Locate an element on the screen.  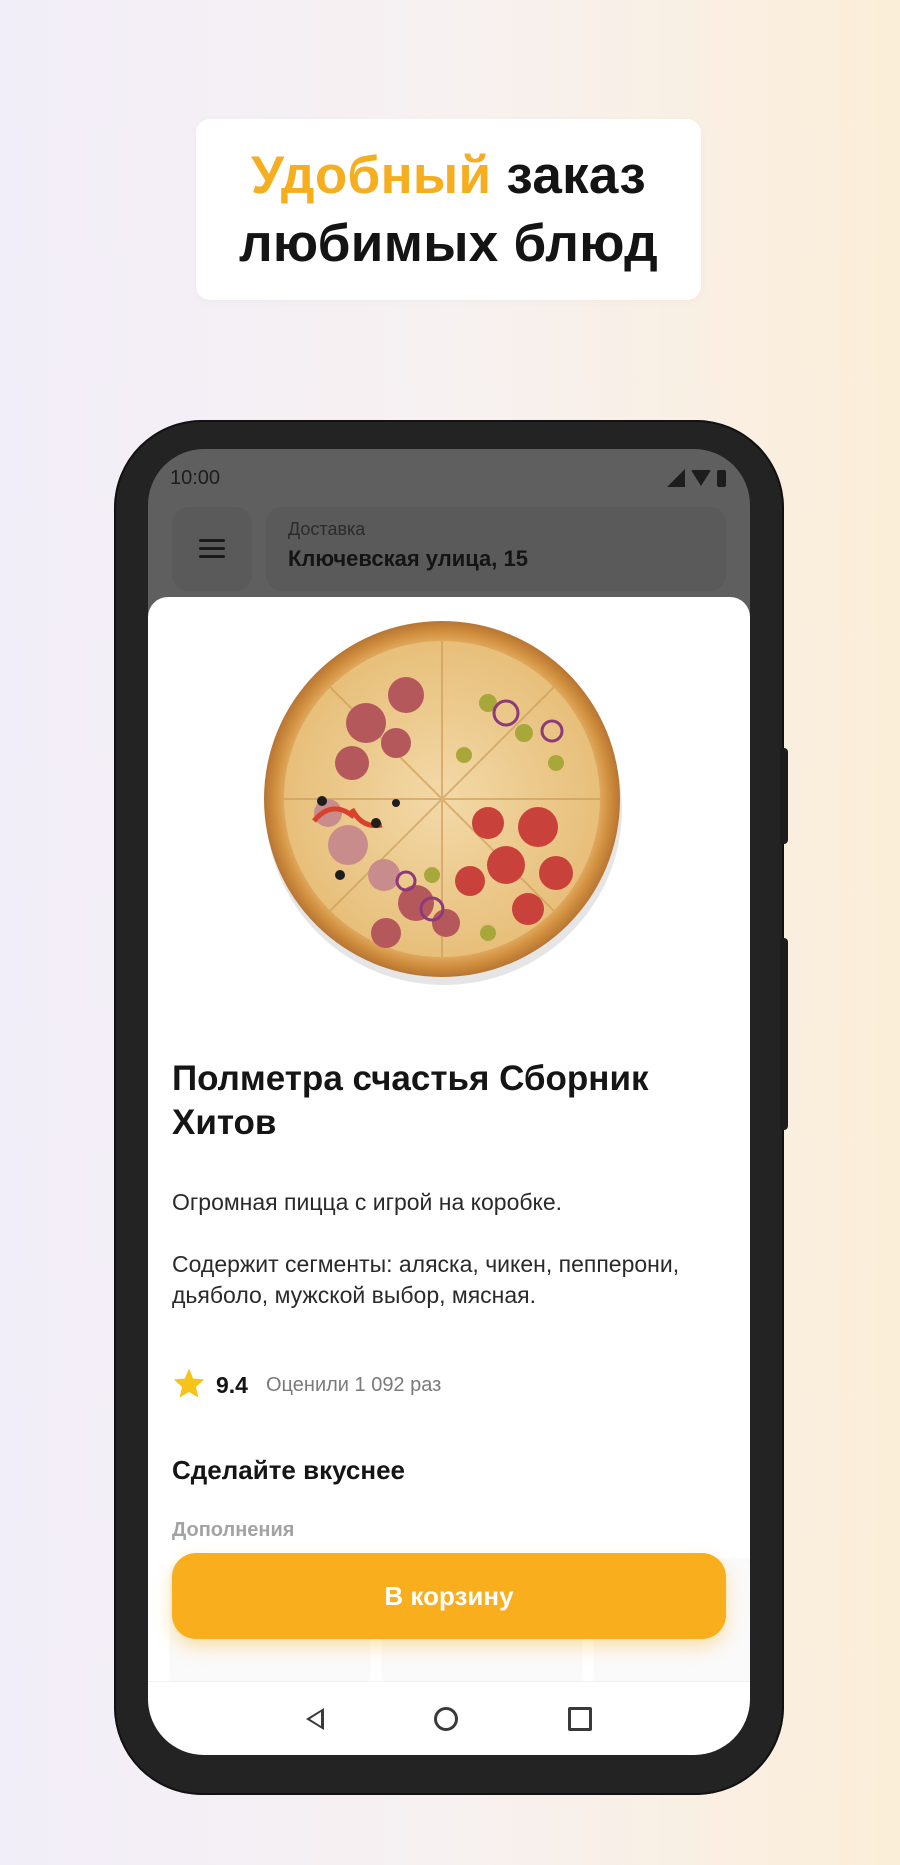
system-nav-bar is located at coordinates (449, 1718).